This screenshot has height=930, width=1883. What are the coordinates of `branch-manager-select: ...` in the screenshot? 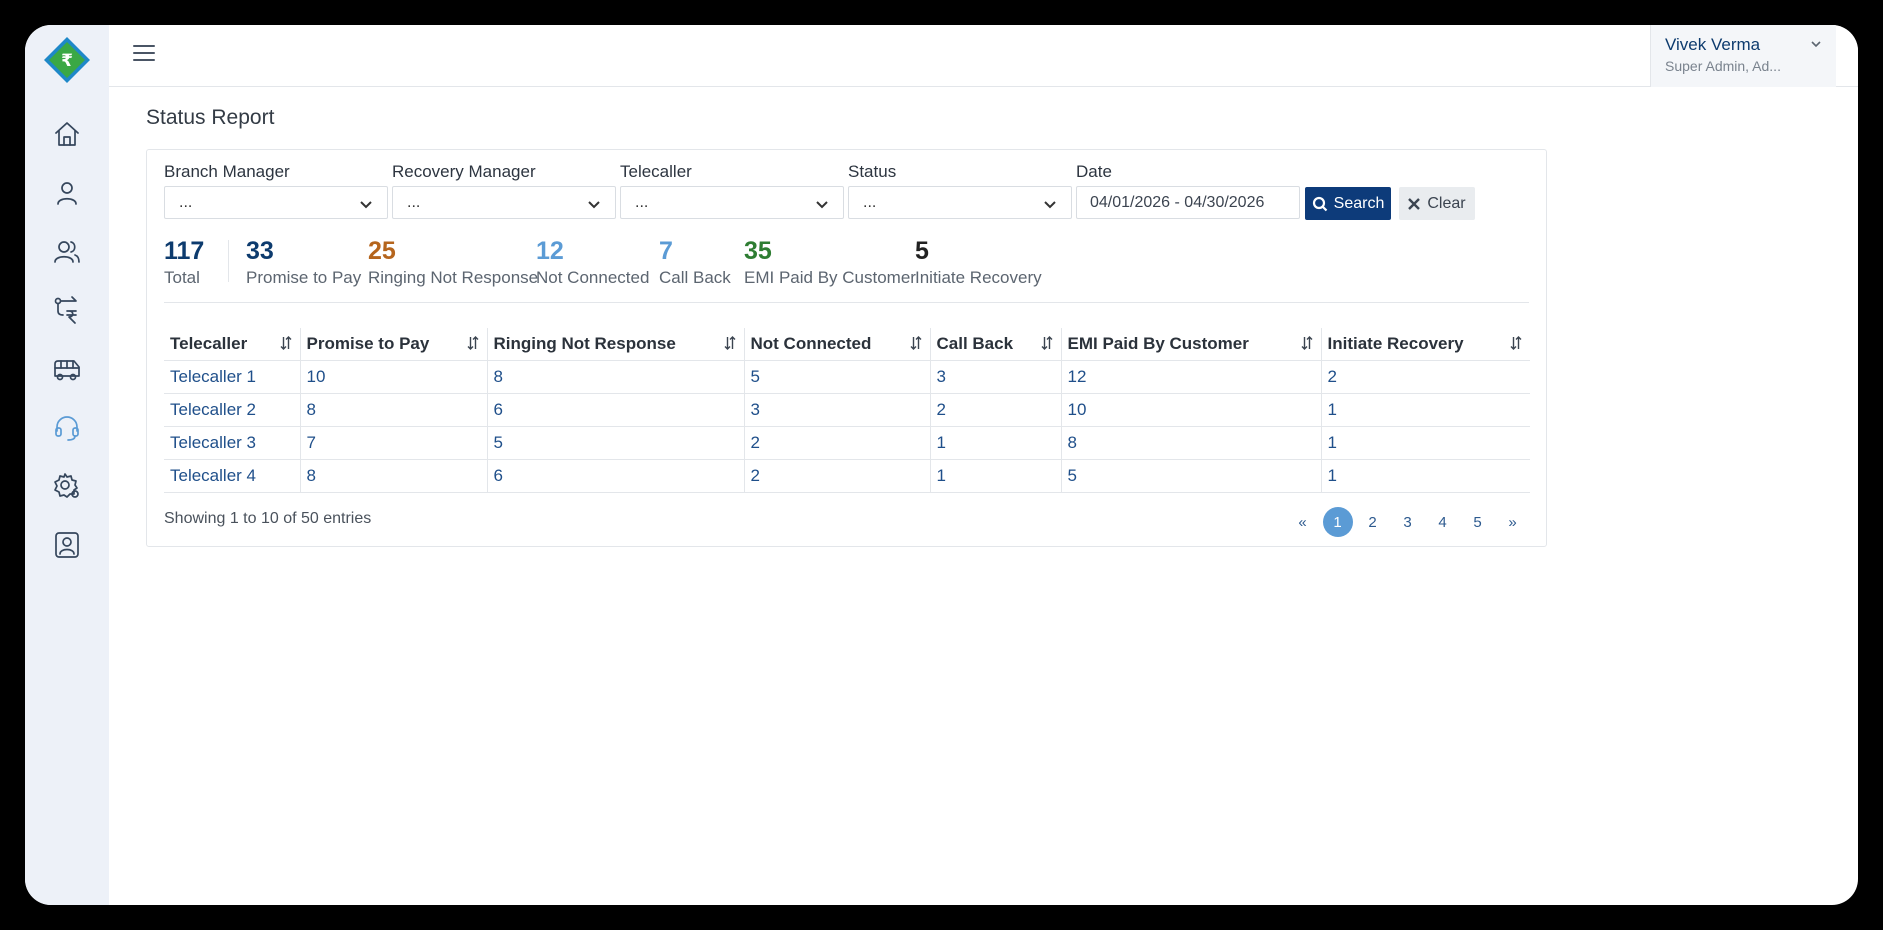 It's located at (276, 202).